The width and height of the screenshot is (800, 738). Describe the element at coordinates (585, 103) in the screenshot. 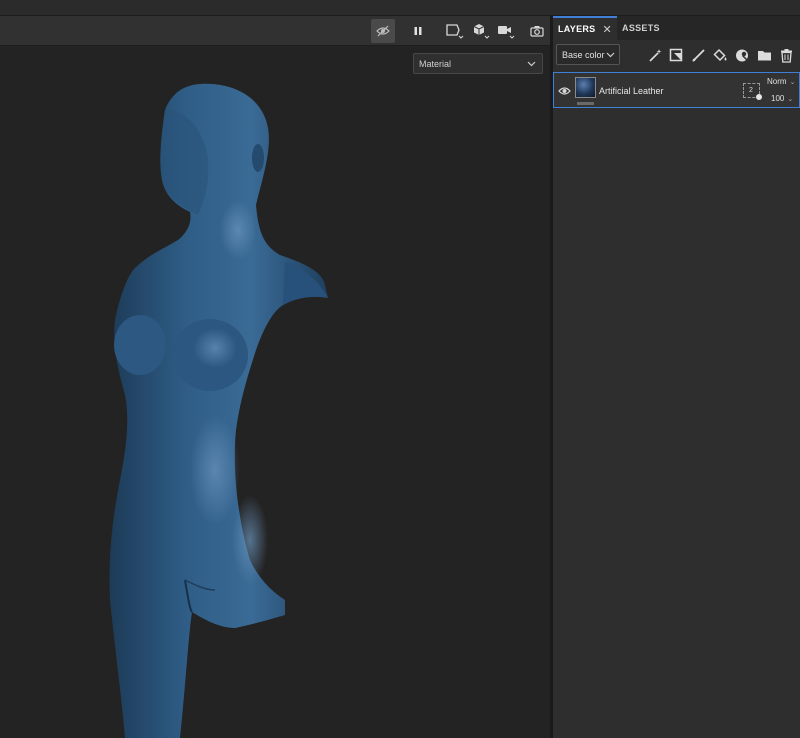

I see `thumbnail-bar` at that location.